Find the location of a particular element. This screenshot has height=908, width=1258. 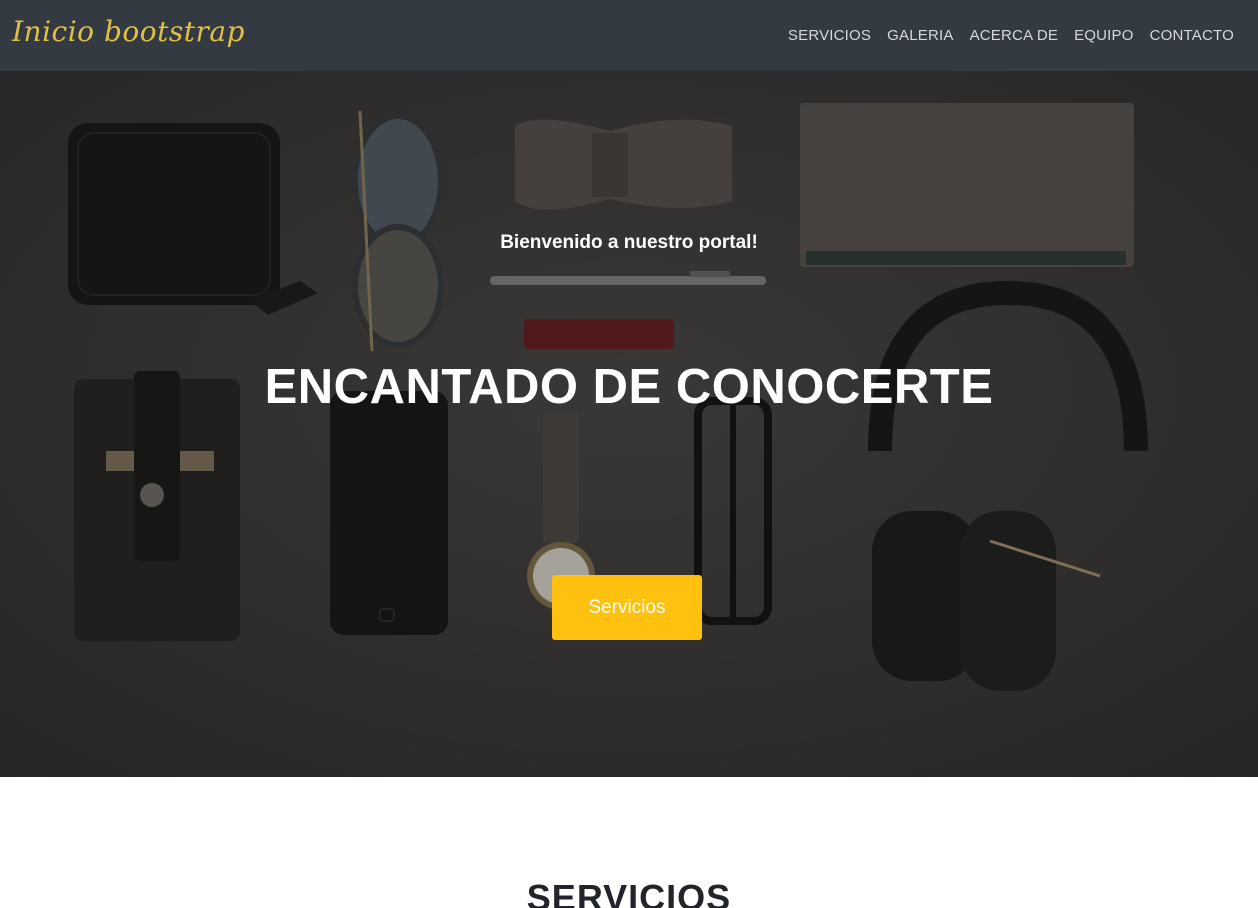

servicios-button: Servicios is located at coordinates (627, 607).